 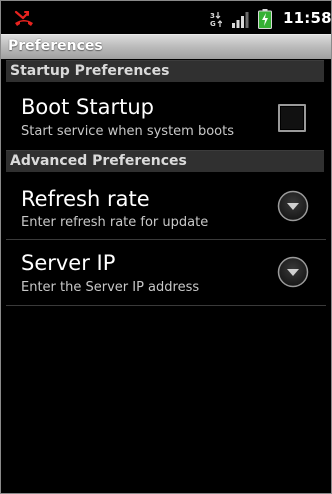 What do you see at coordinates (110, 287) in the screenshot?
I see `pref-summary: Enter the Server IP address` at bounding box center [110, 287].